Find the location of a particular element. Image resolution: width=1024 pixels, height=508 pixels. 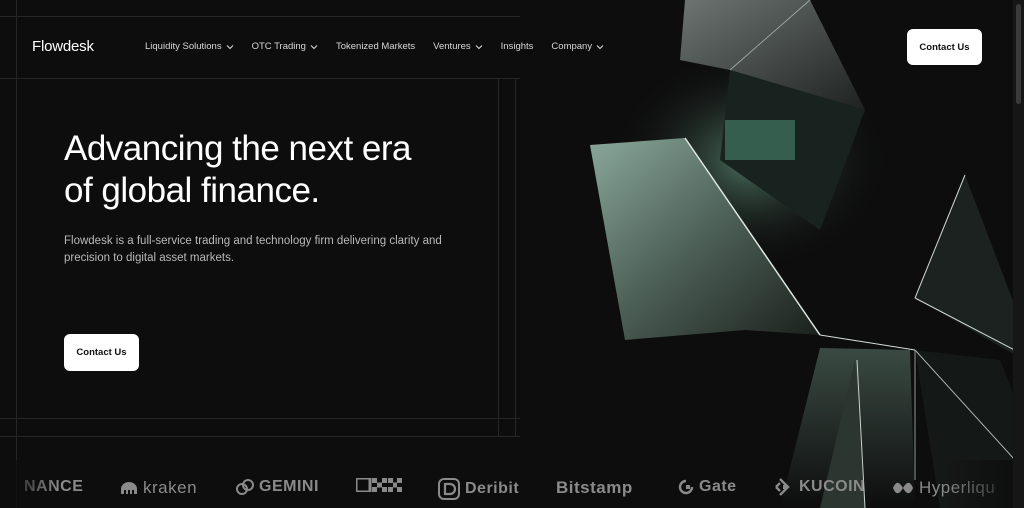

nav-item-company: Company is located at coordinates (577, 46).